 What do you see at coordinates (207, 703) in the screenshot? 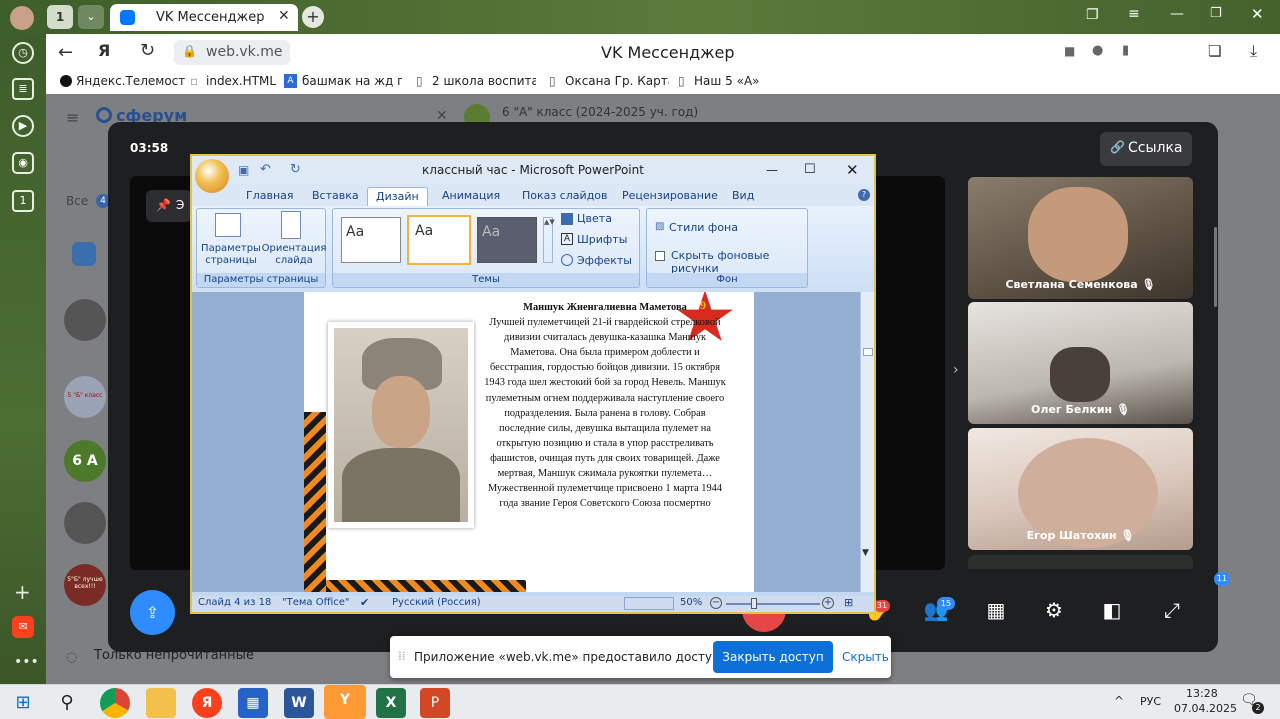
I see `yandex-browser-icon: Я` at bounding box center [207, 703].